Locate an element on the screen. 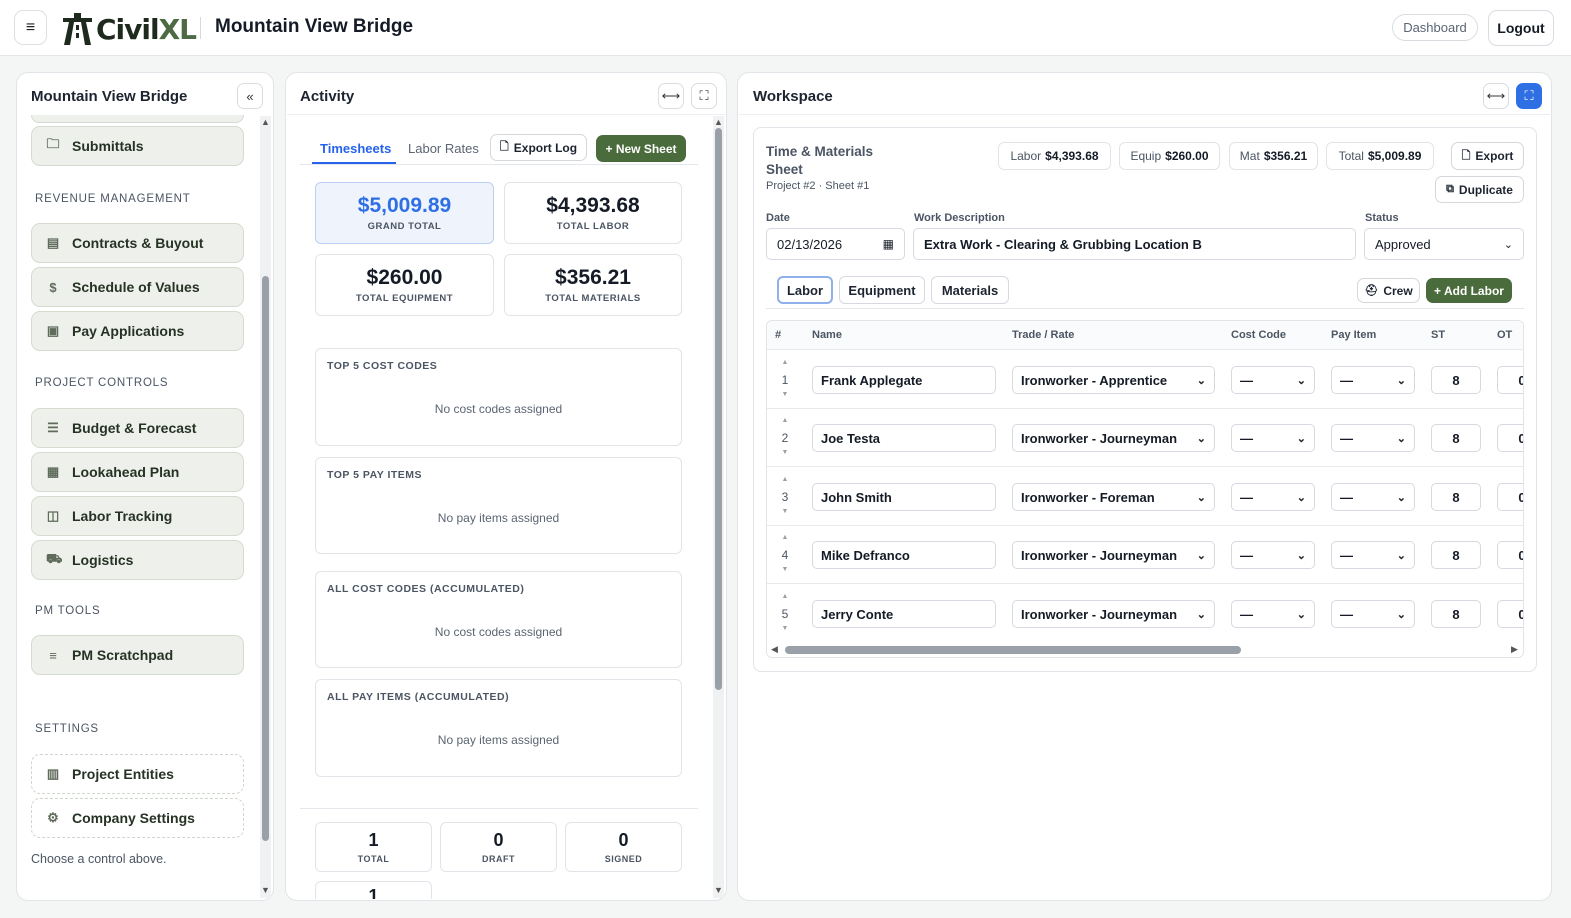 The image size is (1571, 918). activity-scroll-up-icon: ▲ is located at coordinates (718, 122).